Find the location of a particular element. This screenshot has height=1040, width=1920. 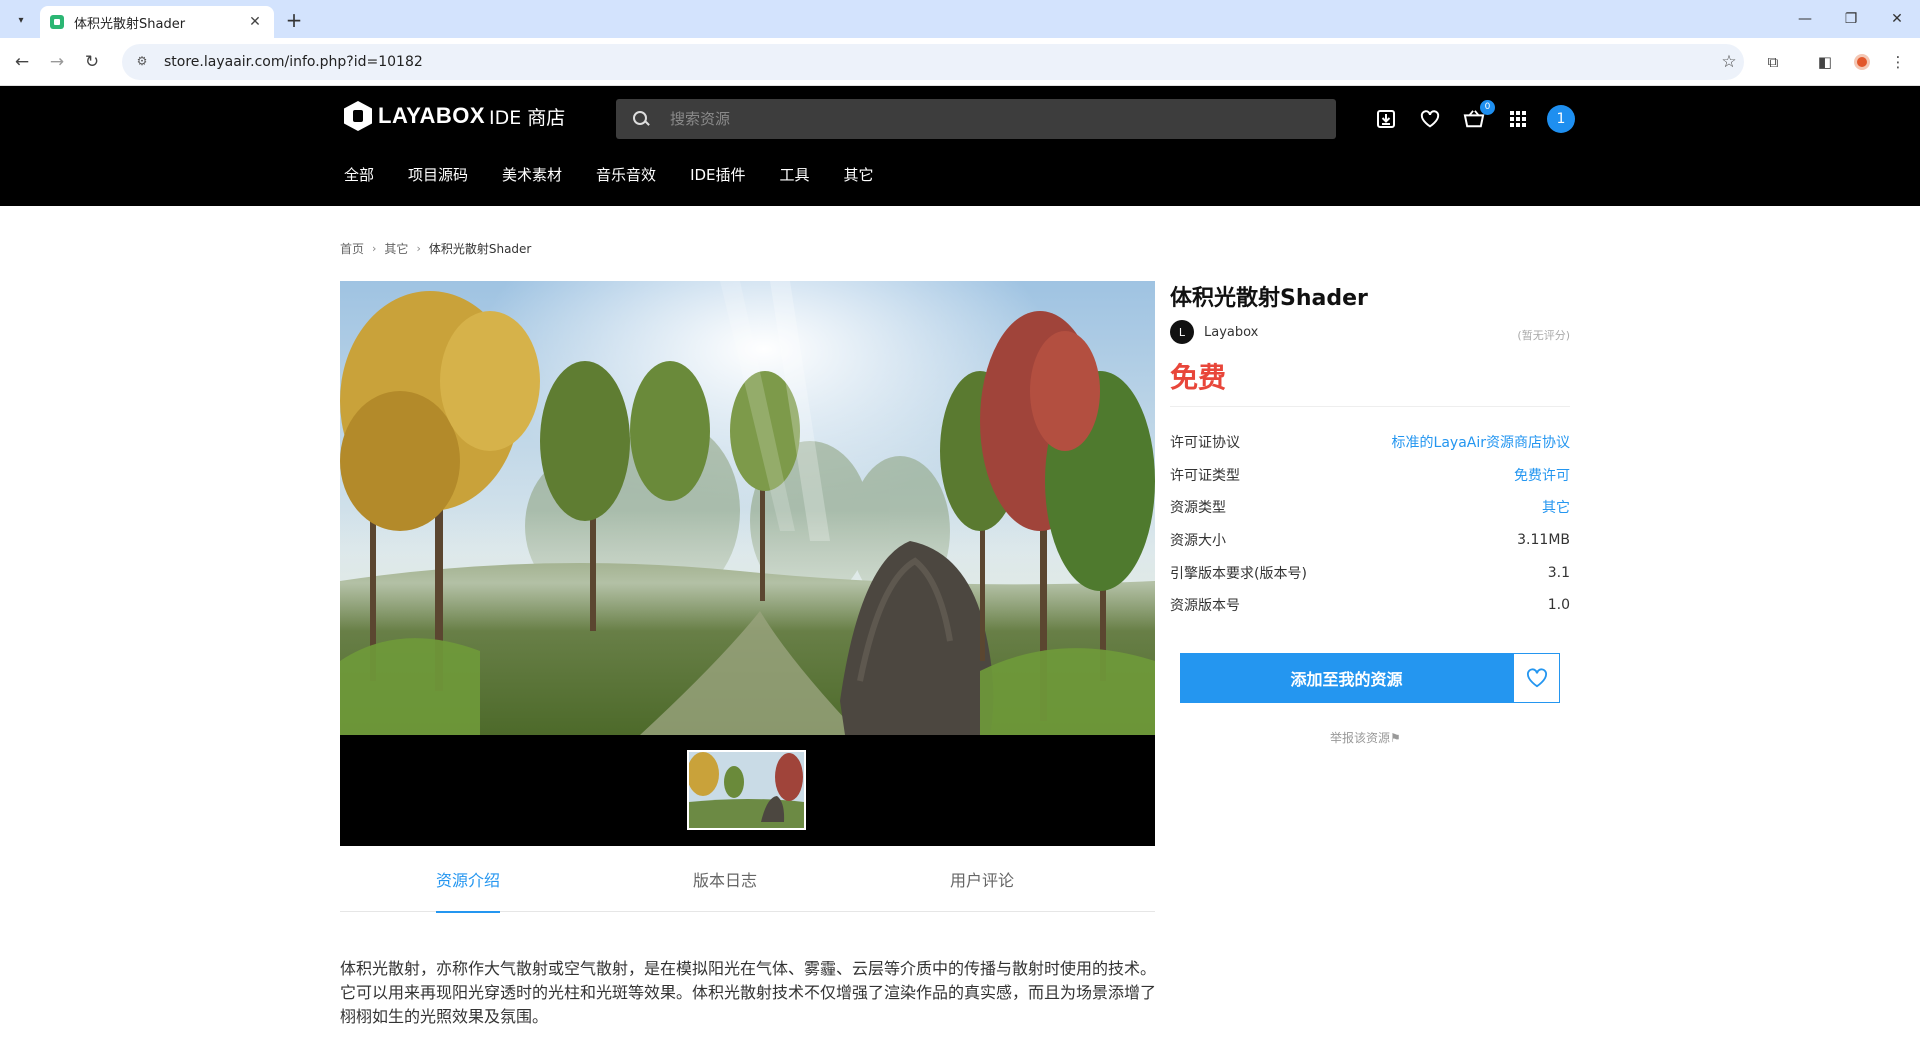

reload-icon: ↻ is located at coordinates (92, 62).